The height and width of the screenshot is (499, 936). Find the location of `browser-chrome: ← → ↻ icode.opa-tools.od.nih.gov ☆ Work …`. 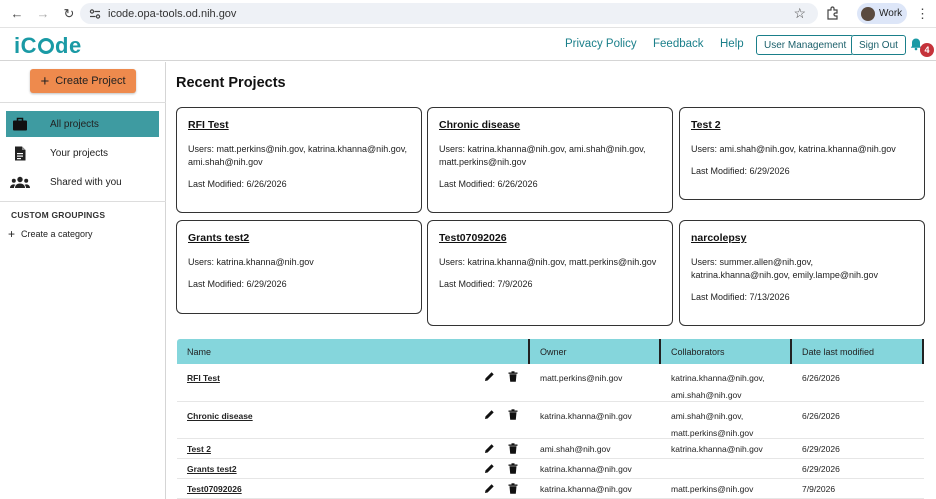

browser-chrome: ← → ↻ icode.opa-tools.od.nih.gov ☆ Work … is located at coordinates (468, 14).